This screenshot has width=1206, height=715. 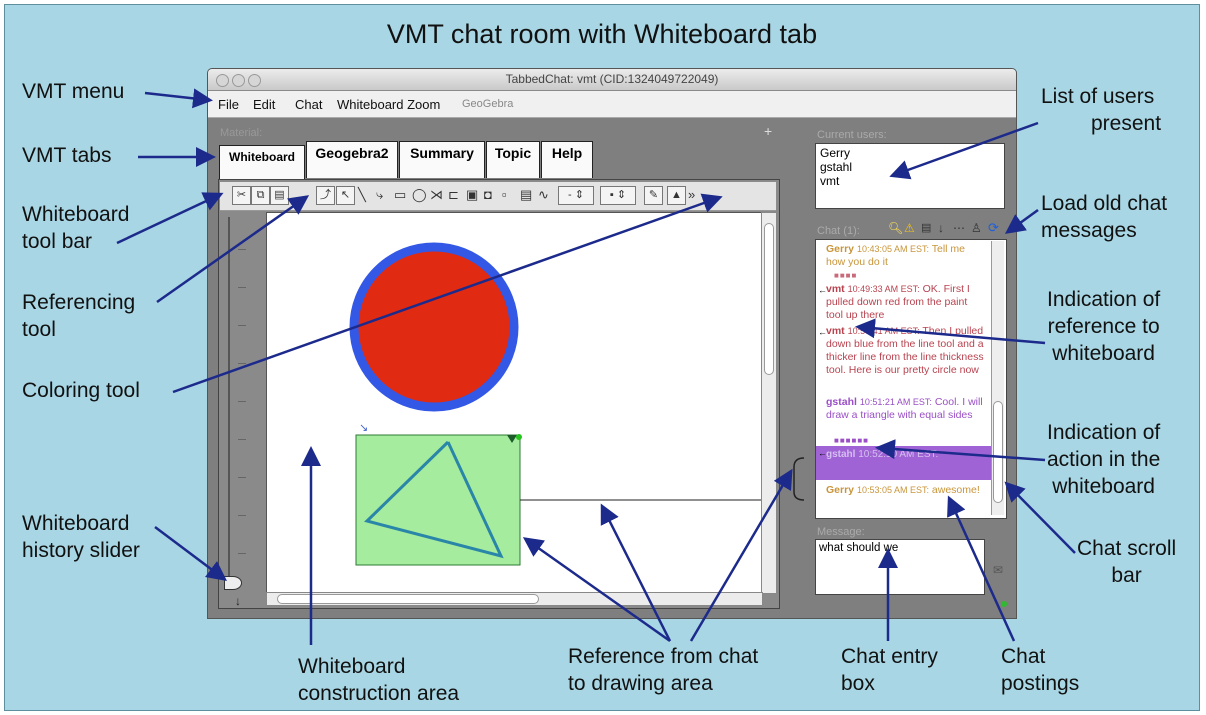 I want to click on referencing-tool-icon: ⤴, so click(x=325, y=195).